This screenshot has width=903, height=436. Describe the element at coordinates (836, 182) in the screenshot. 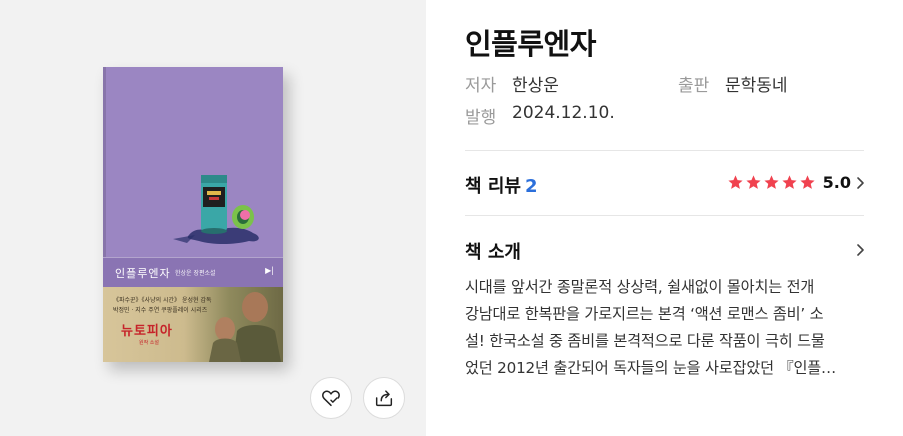

I see `rating-score: 5.0` at that location.